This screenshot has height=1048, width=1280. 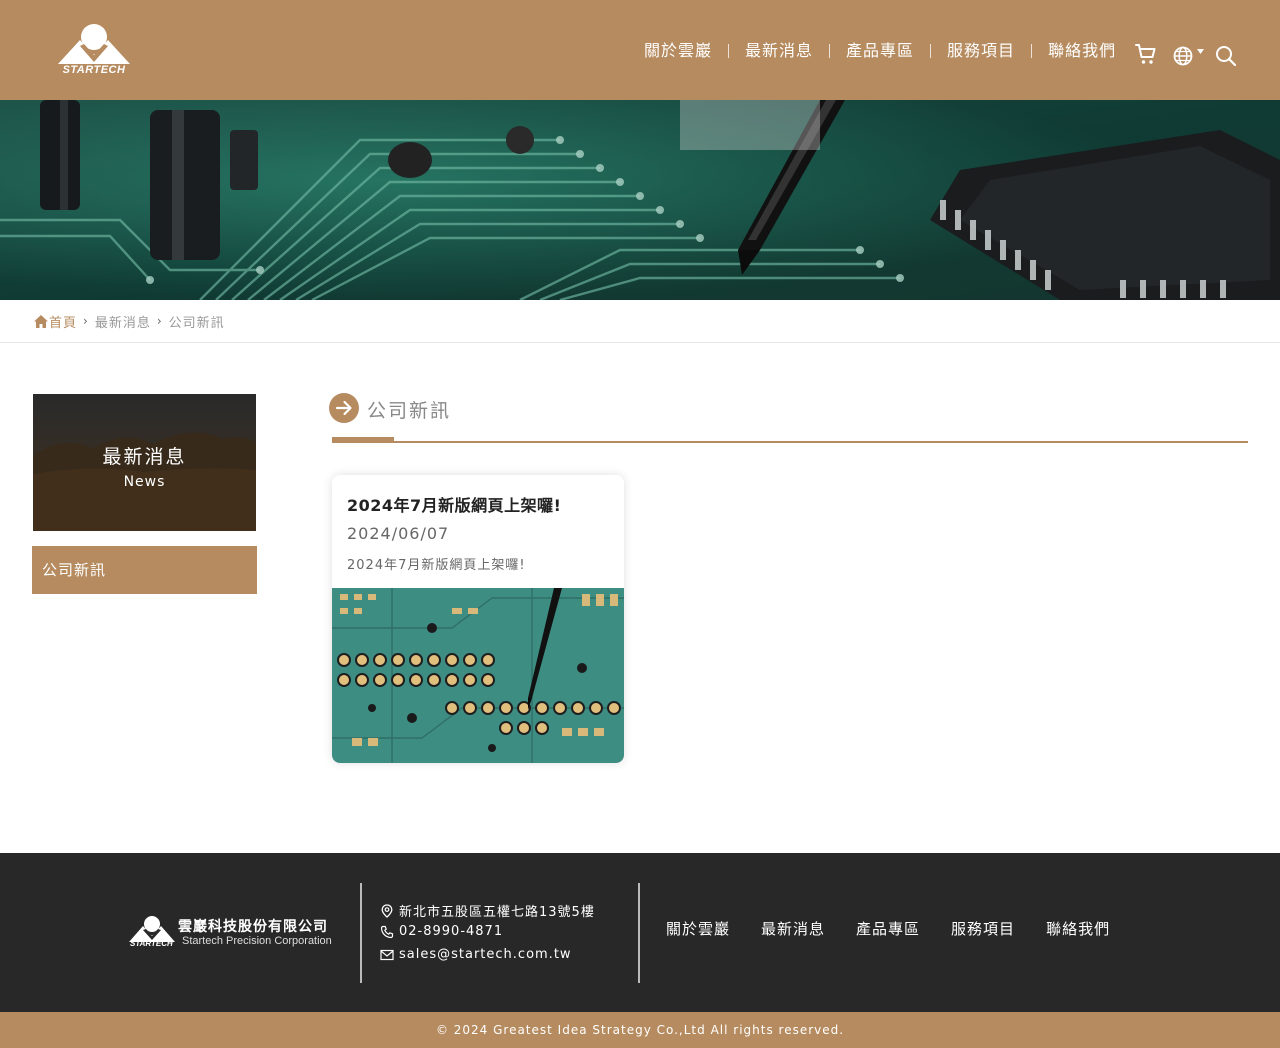 I want to click on logo-text: STARTECH, so click(x=94, y=70).